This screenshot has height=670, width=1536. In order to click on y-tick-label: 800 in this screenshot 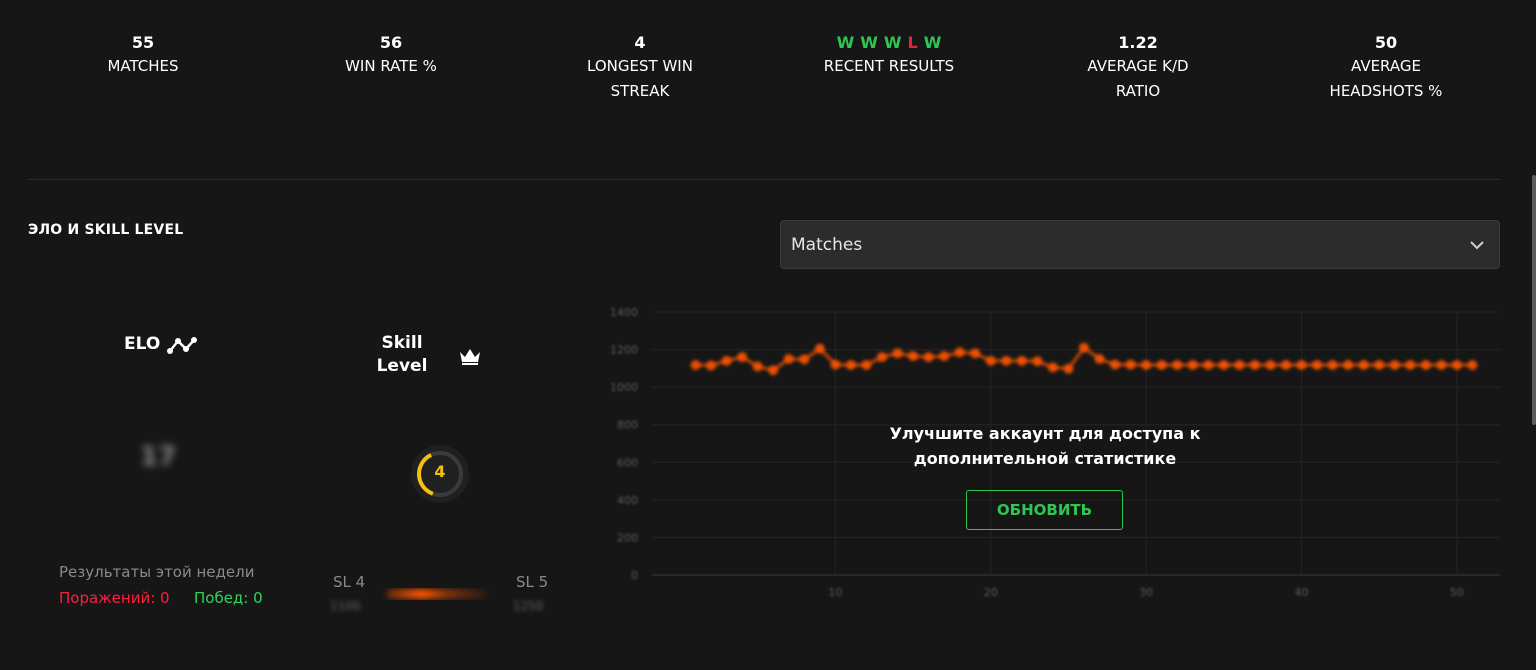, I will do `click(627, 425)`.